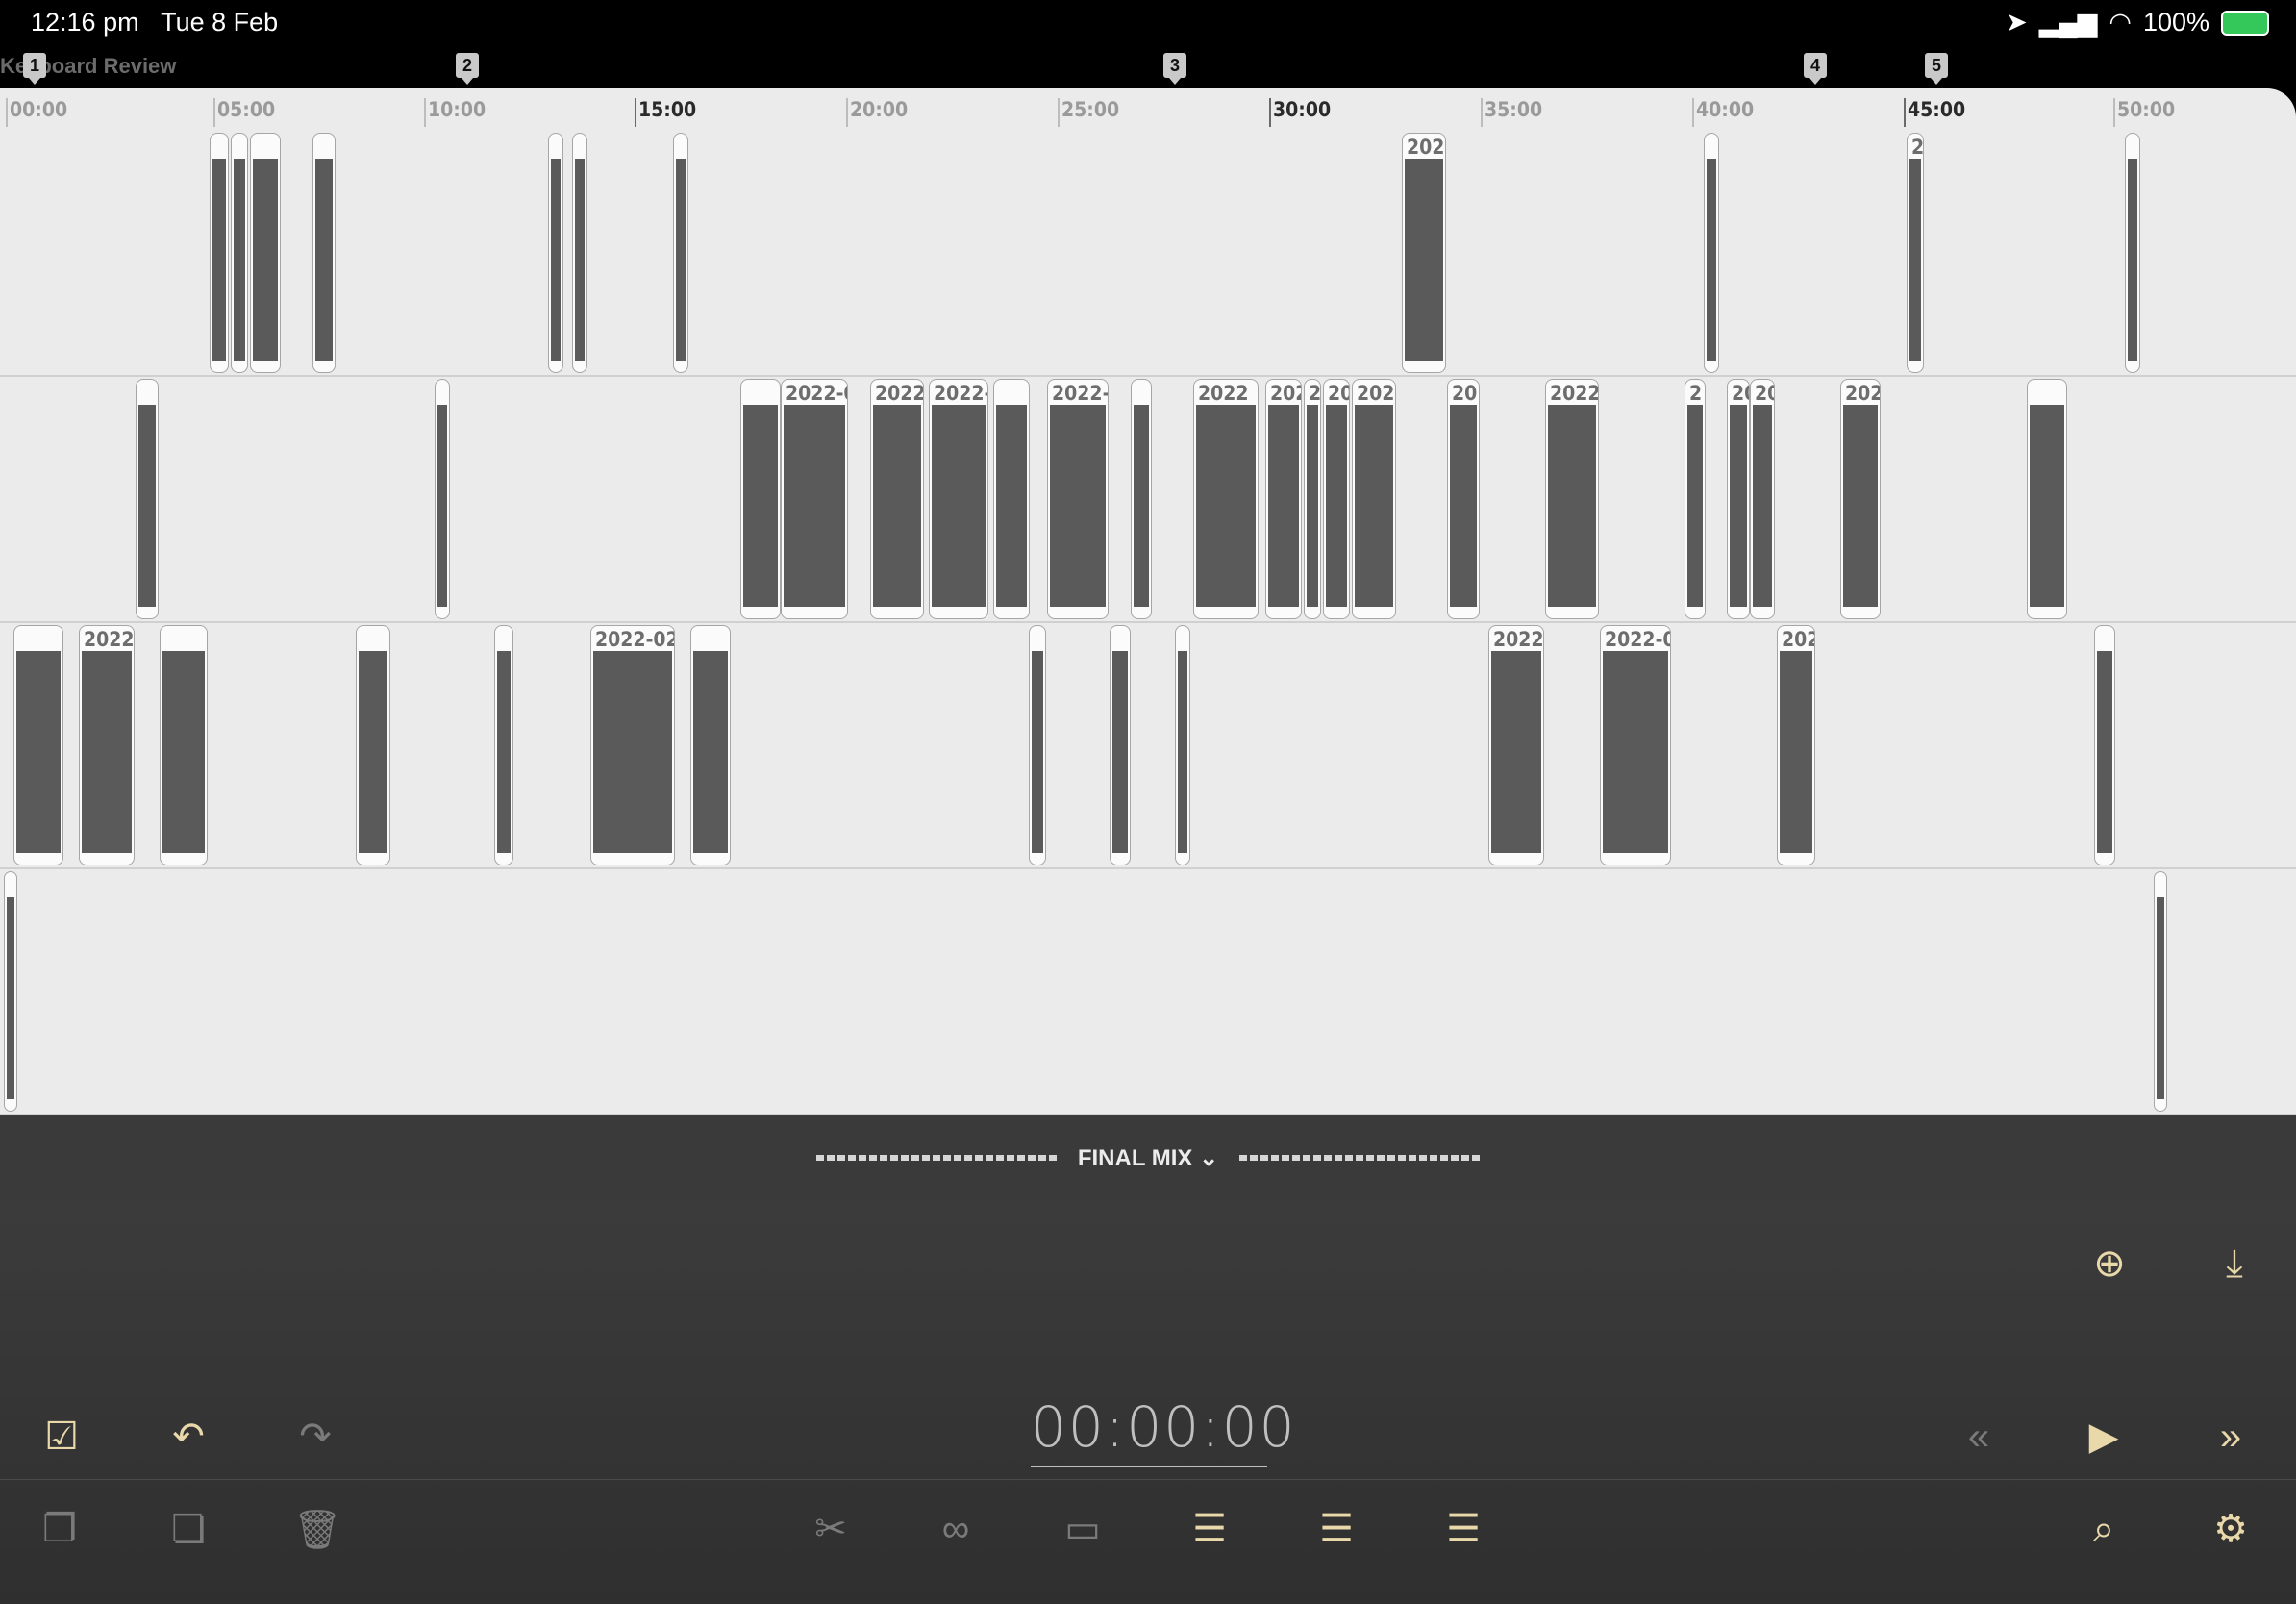 The height and width of the screenshot is (1604, 2296). Describe the element at coordinates (188, 1529) in the screenshot. I see `paste-icon: ❏` at that location.